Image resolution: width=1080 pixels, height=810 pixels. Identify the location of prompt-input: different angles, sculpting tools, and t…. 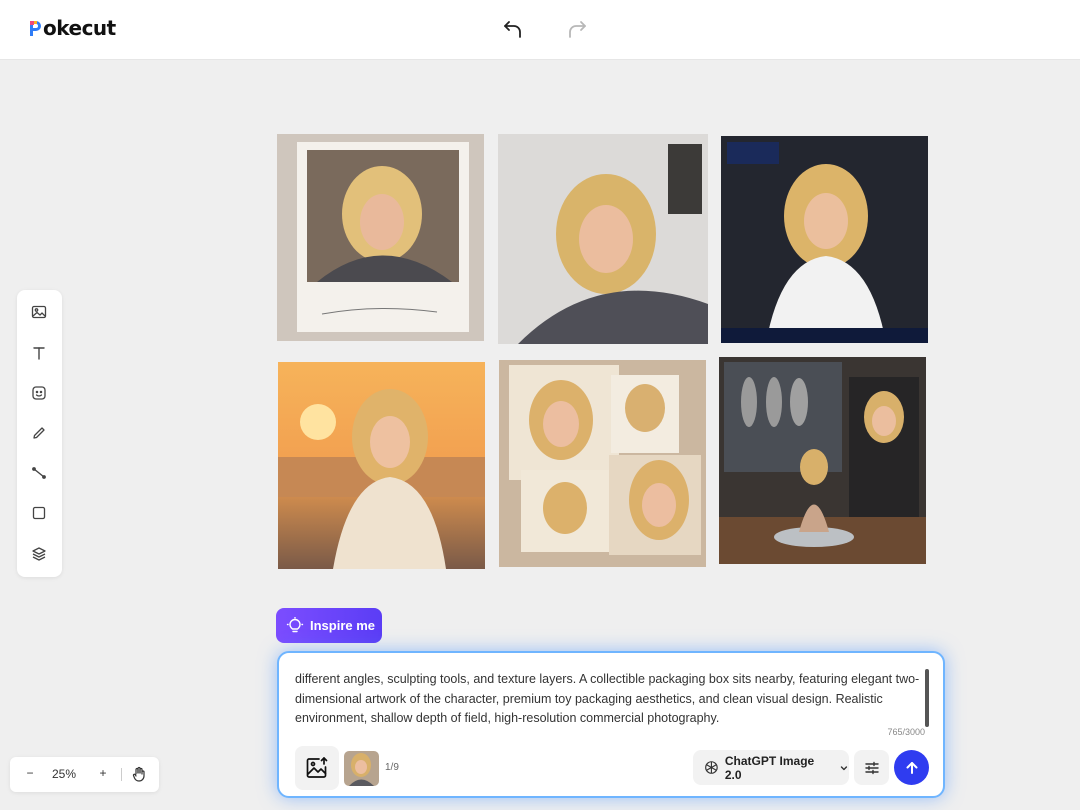
(607, 699).